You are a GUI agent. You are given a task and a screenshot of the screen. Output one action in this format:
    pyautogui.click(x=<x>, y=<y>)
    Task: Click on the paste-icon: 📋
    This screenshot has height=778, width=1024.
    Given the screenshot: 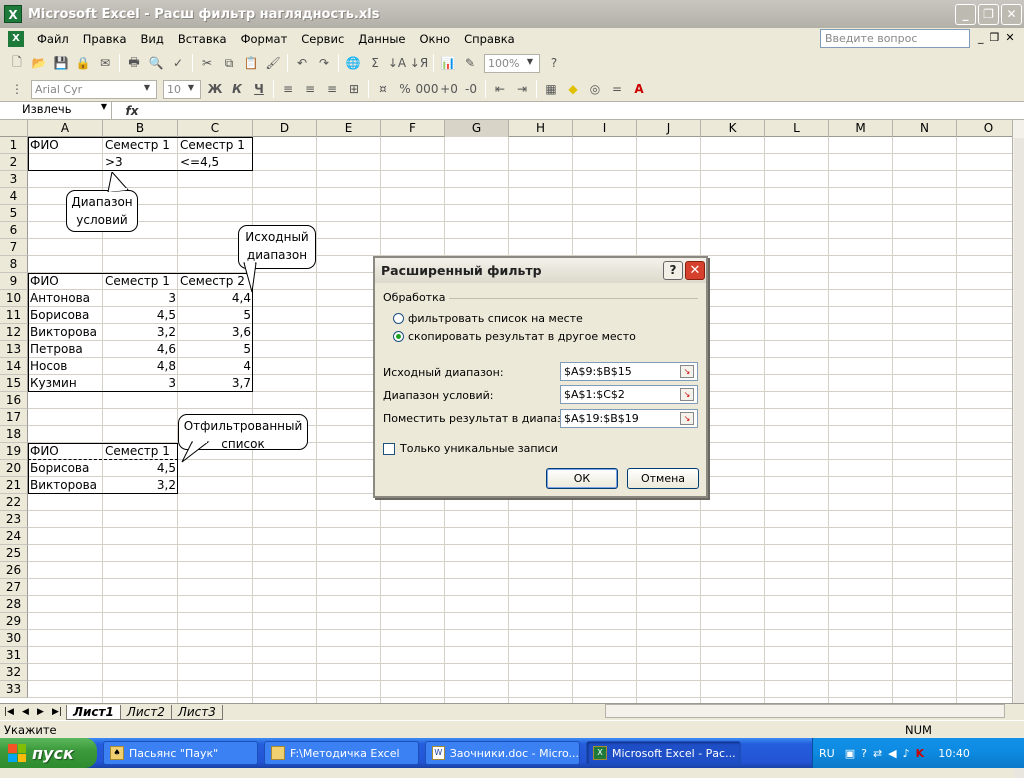 What is the action you would take?
    pyautogui.click(x=251, y=63)
    